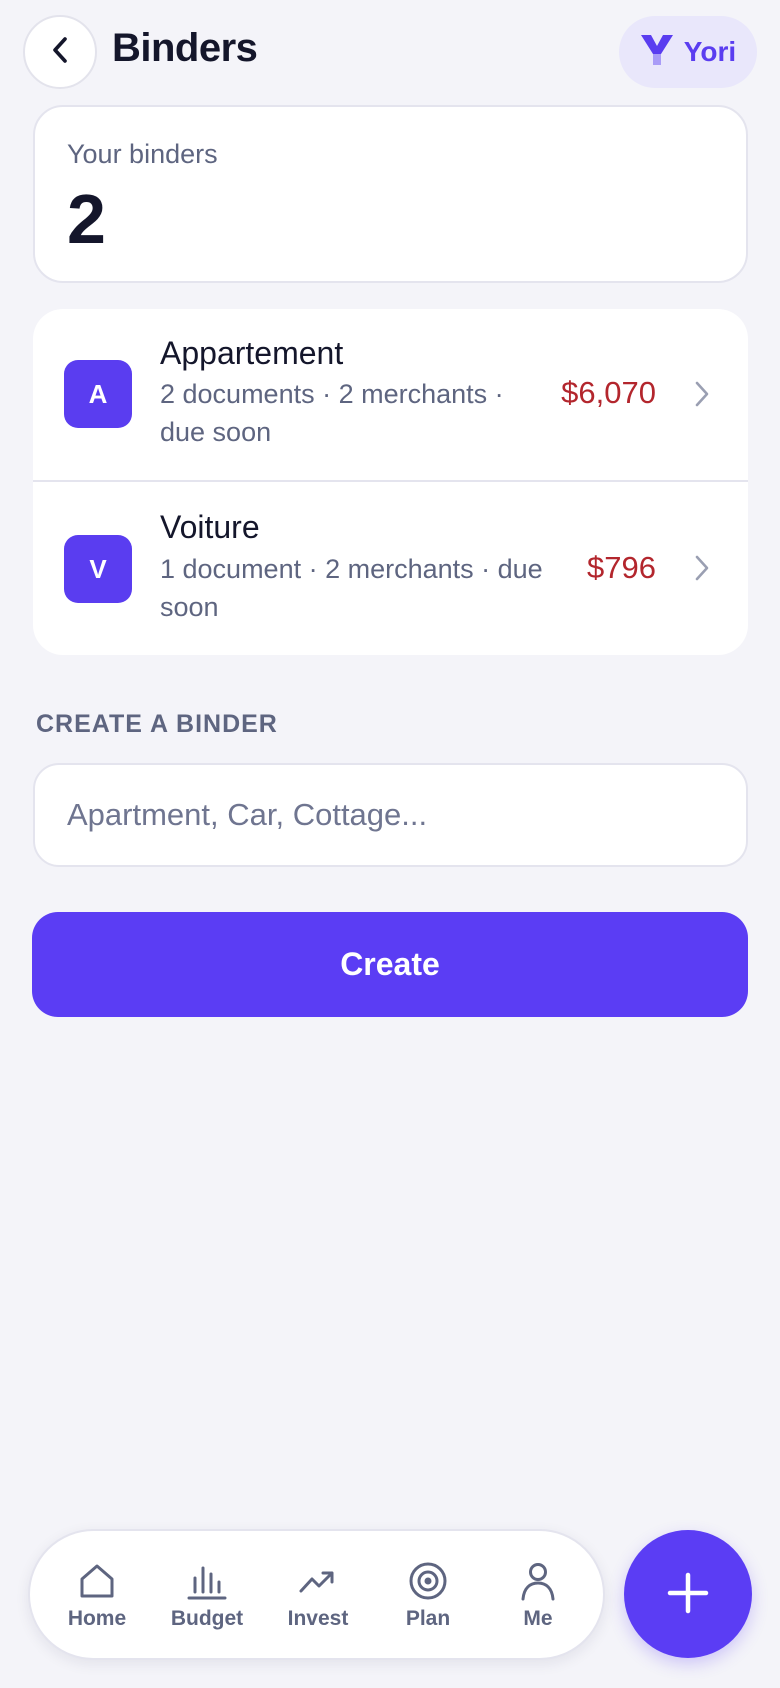  What do you see at coordinates (86, 219) in the screenshot?
I see `binder-count-value: 2` at bounding box center [86, 219].